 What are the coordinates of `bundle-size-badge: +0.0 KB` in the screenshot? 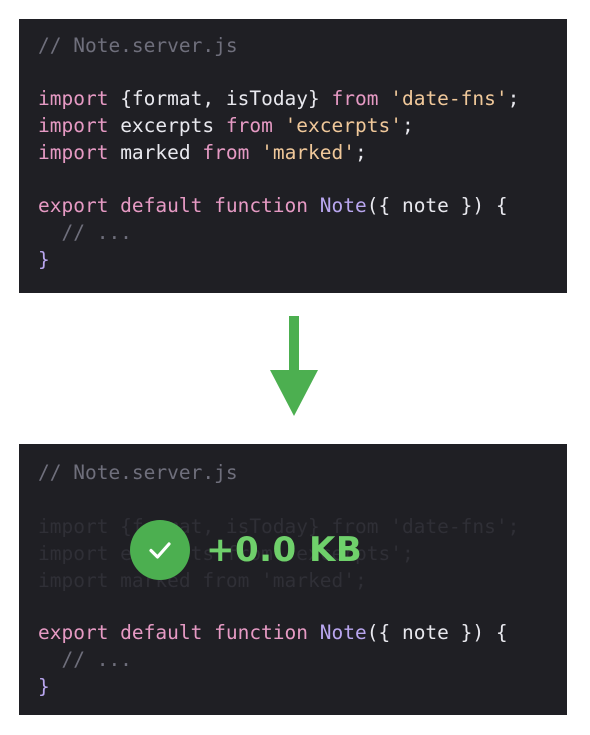 It's located at (246, 550).